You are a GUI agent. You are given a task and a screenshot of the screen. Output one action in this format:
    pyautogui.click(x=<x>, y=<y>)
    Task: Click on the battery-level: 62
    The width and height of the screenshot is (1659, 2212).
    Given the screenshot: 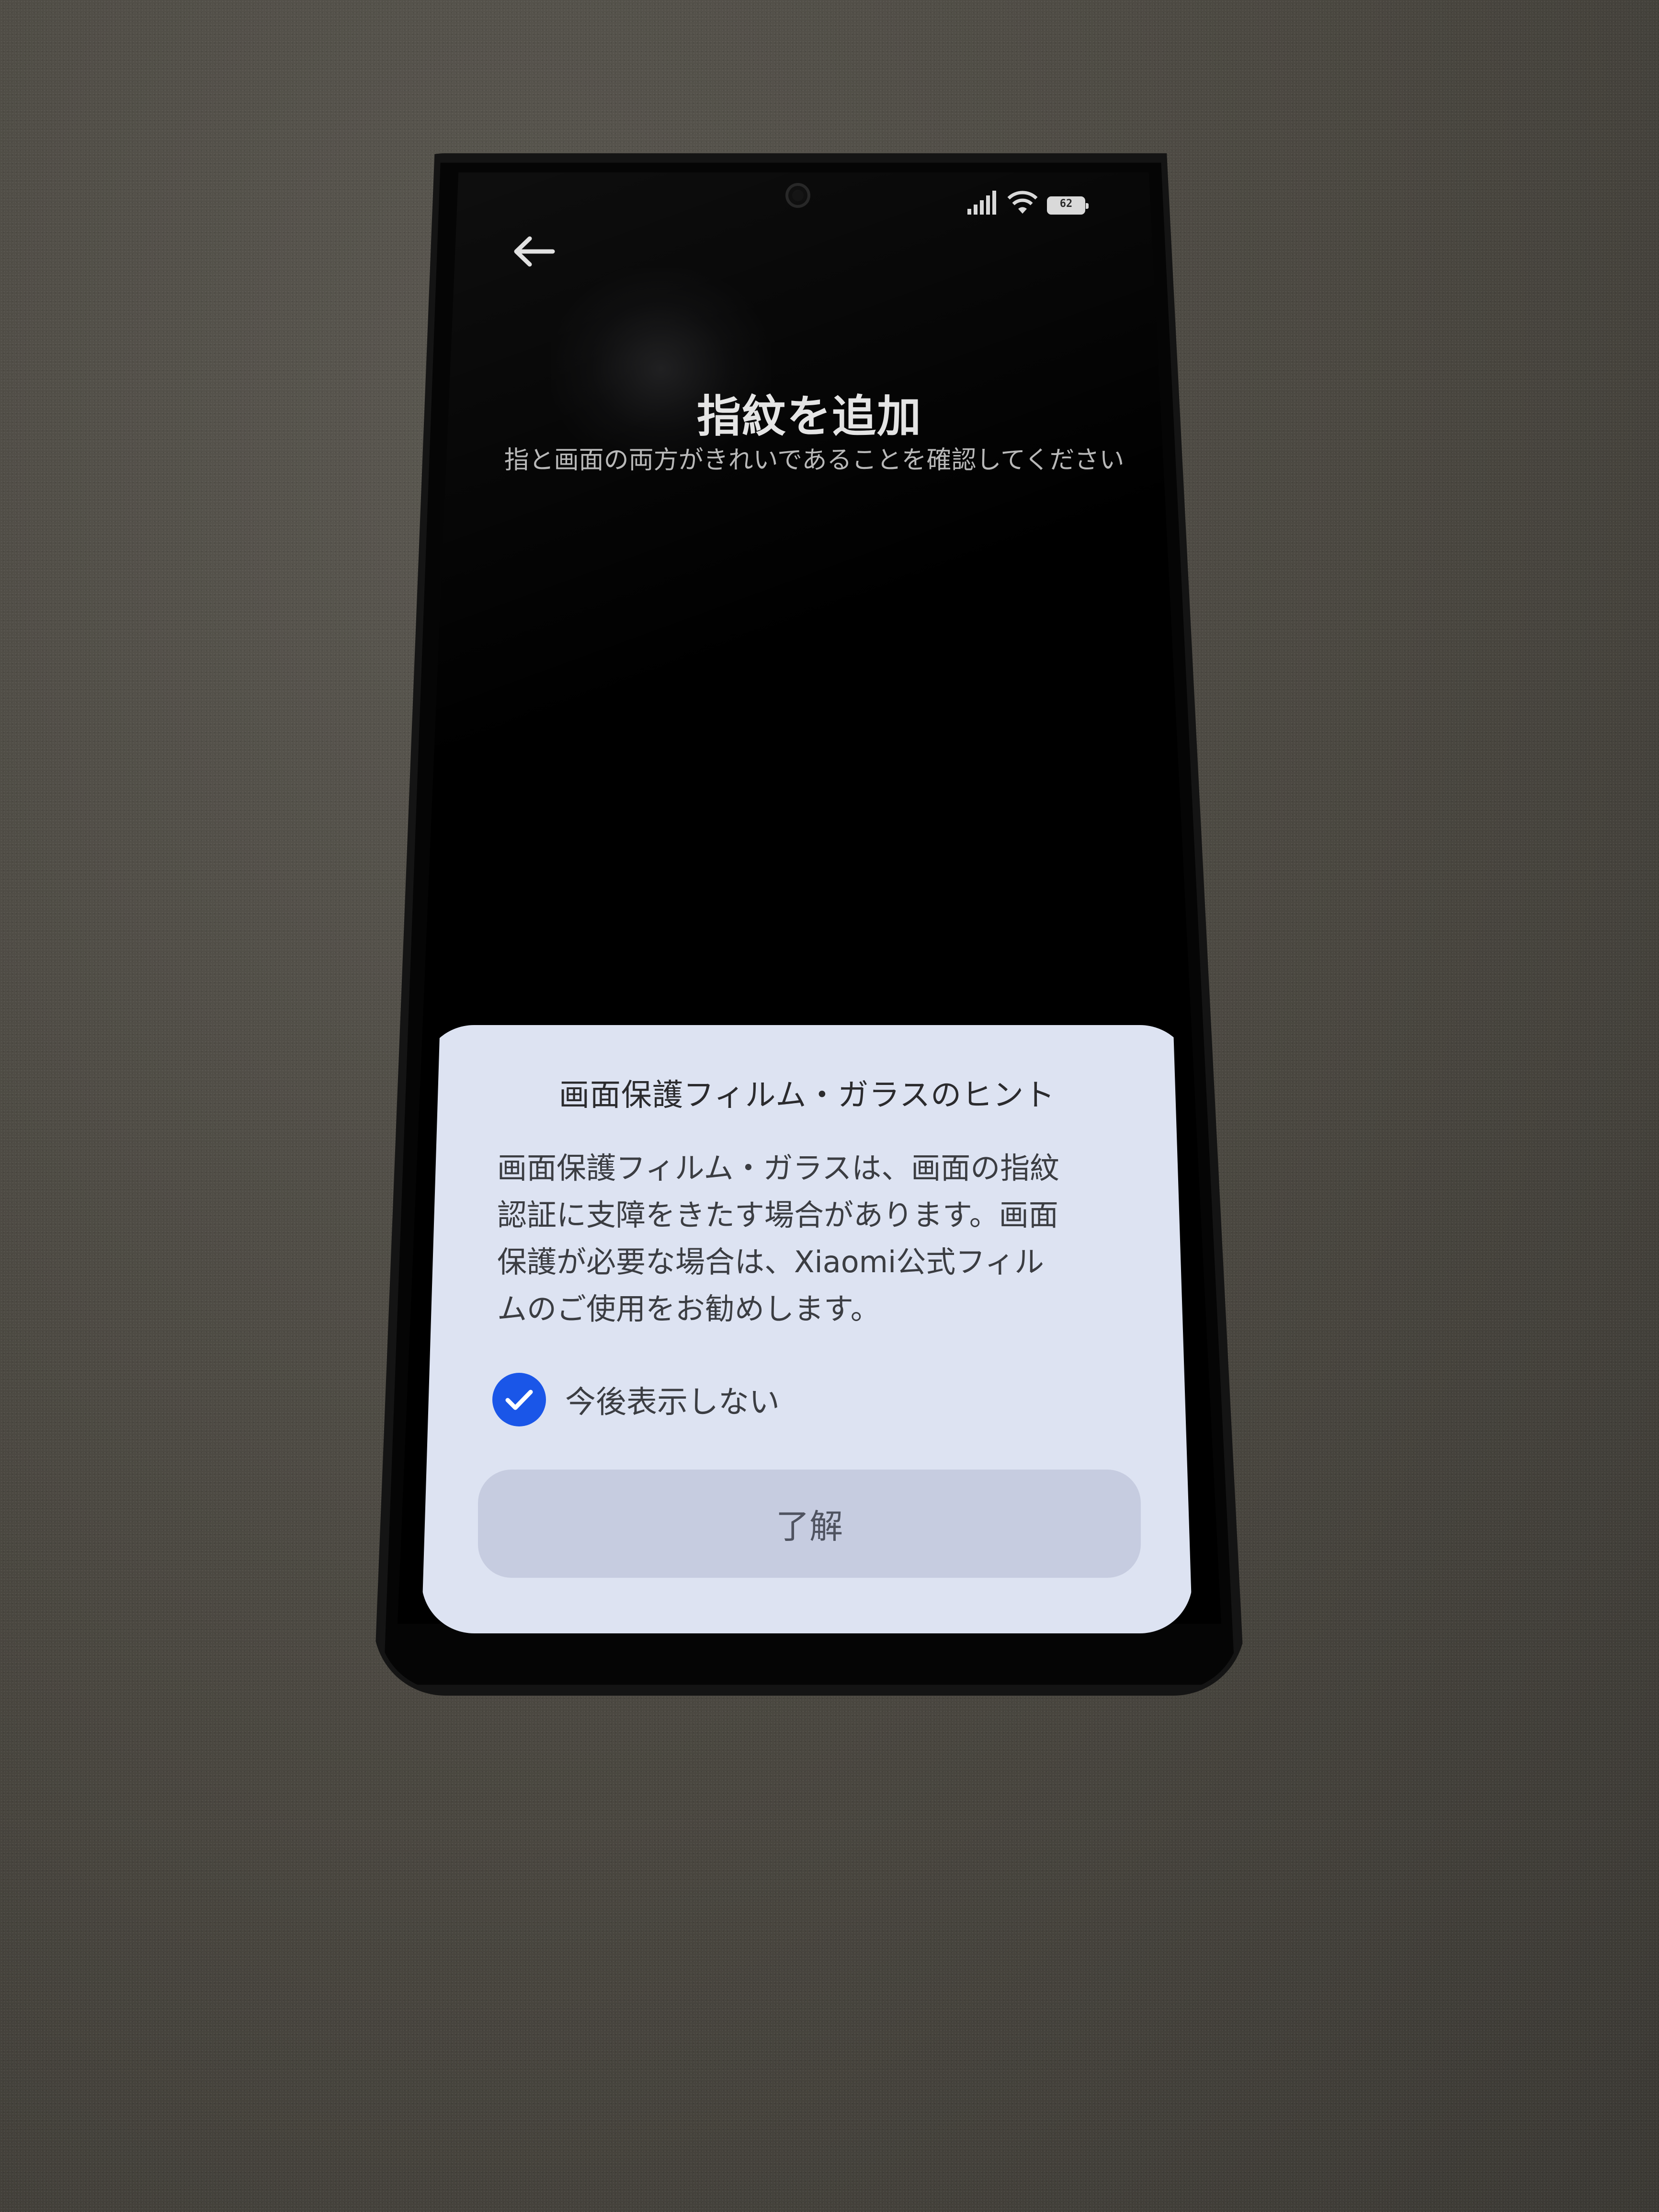 What is the action you would take?
    pyautogui.click(x=1066, y=204)
    